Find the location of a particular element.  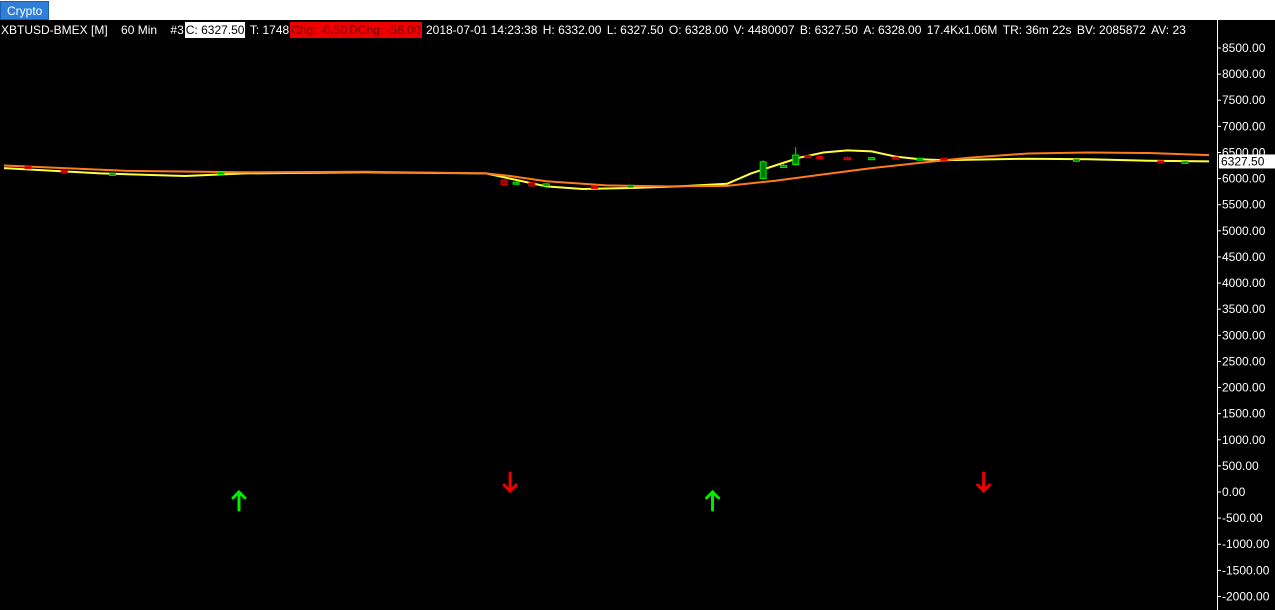

price-tick-label: 3500.00 is located at coordinates (1244, 309).